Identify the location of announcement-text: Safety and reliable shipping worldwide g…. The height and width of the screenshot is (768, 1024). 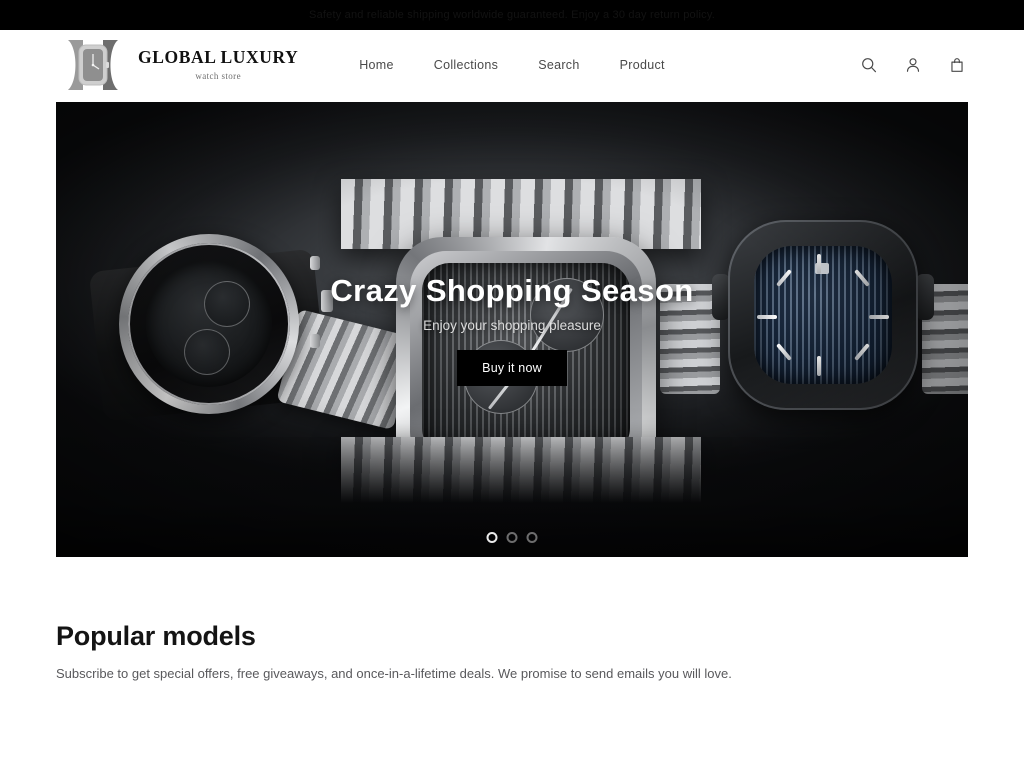
(512, 15).